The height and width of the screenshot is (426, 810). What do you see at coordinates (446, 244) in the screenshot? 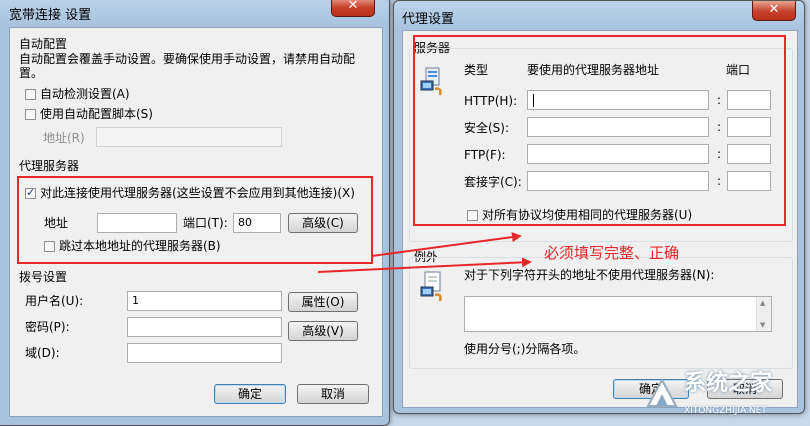
I see `arrow-to-servers` at bounding box center [446, 244].